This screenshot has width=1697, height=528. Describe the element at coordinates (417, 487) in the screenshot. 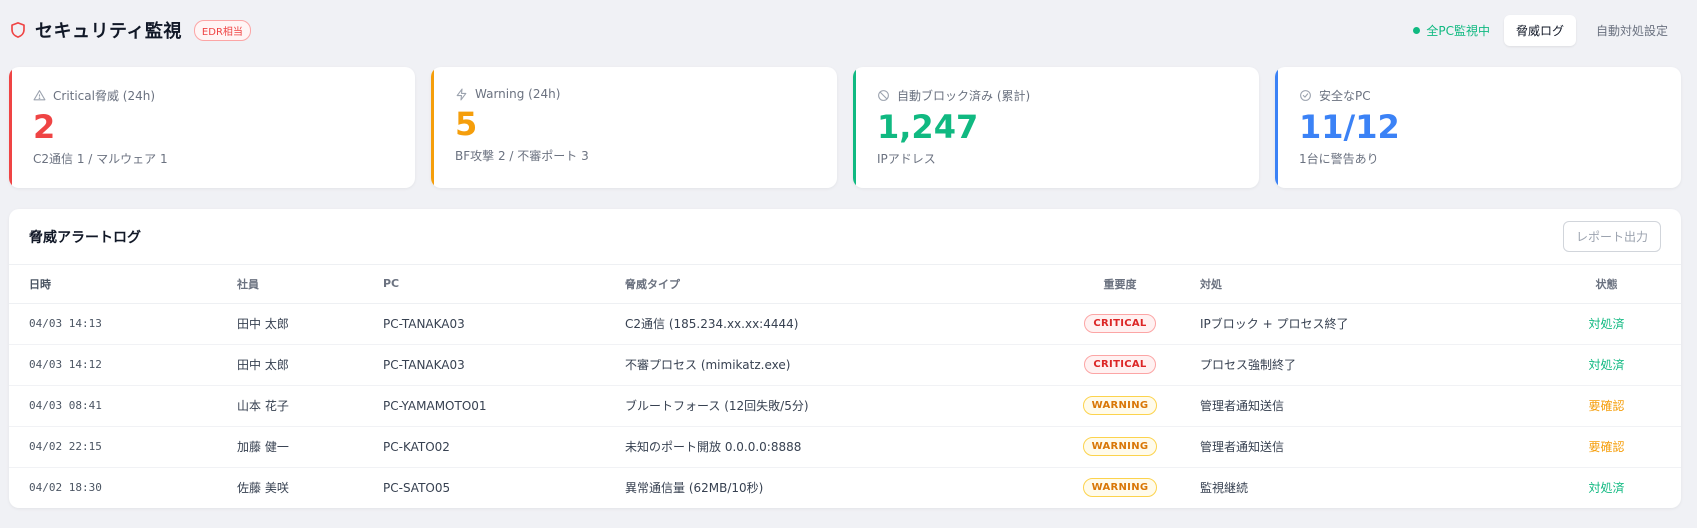

I see `cell-pc: PC-SATO05` at that location.